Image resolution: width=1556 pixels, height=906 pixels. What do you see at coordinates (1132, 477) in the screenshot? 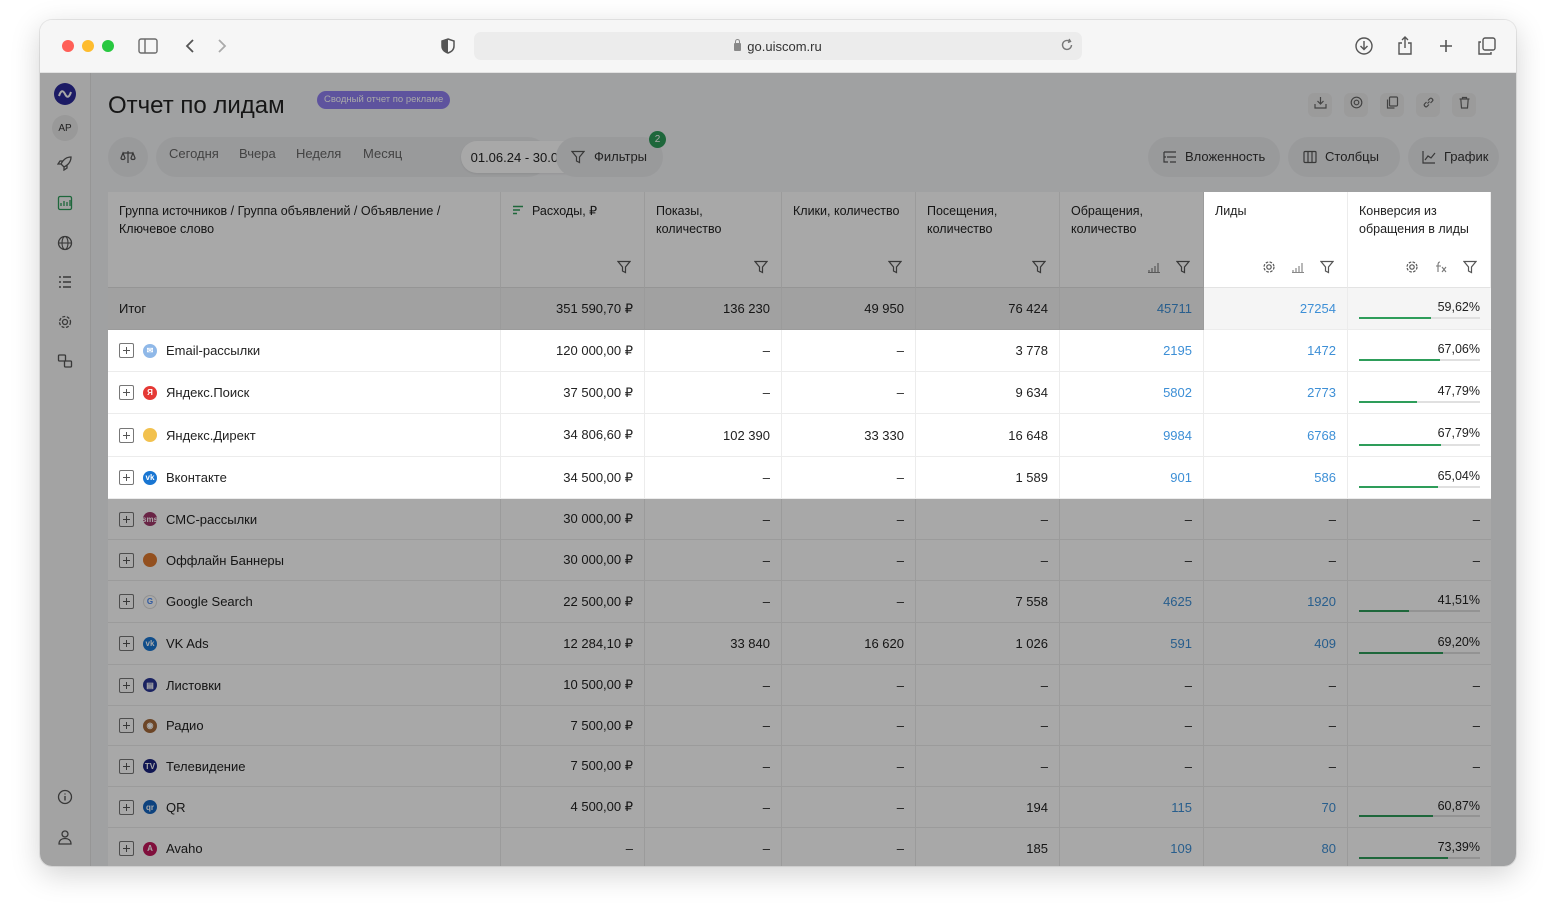
I see `requests-cell: 901` at bounding box center [1132, 477].